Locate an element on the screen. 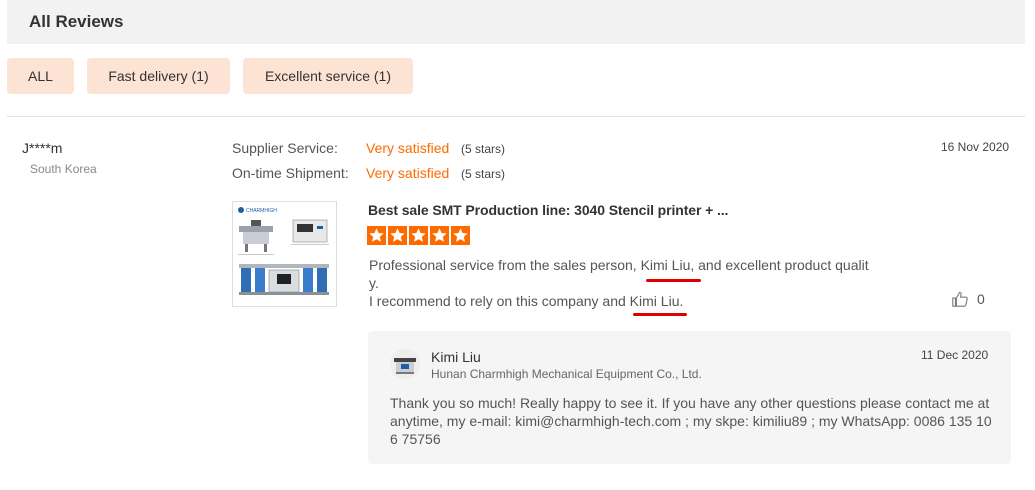 The width and height of the screenshot is (1035, 490). product-image: CHARMHIGH is located at coordinates (284, 254).